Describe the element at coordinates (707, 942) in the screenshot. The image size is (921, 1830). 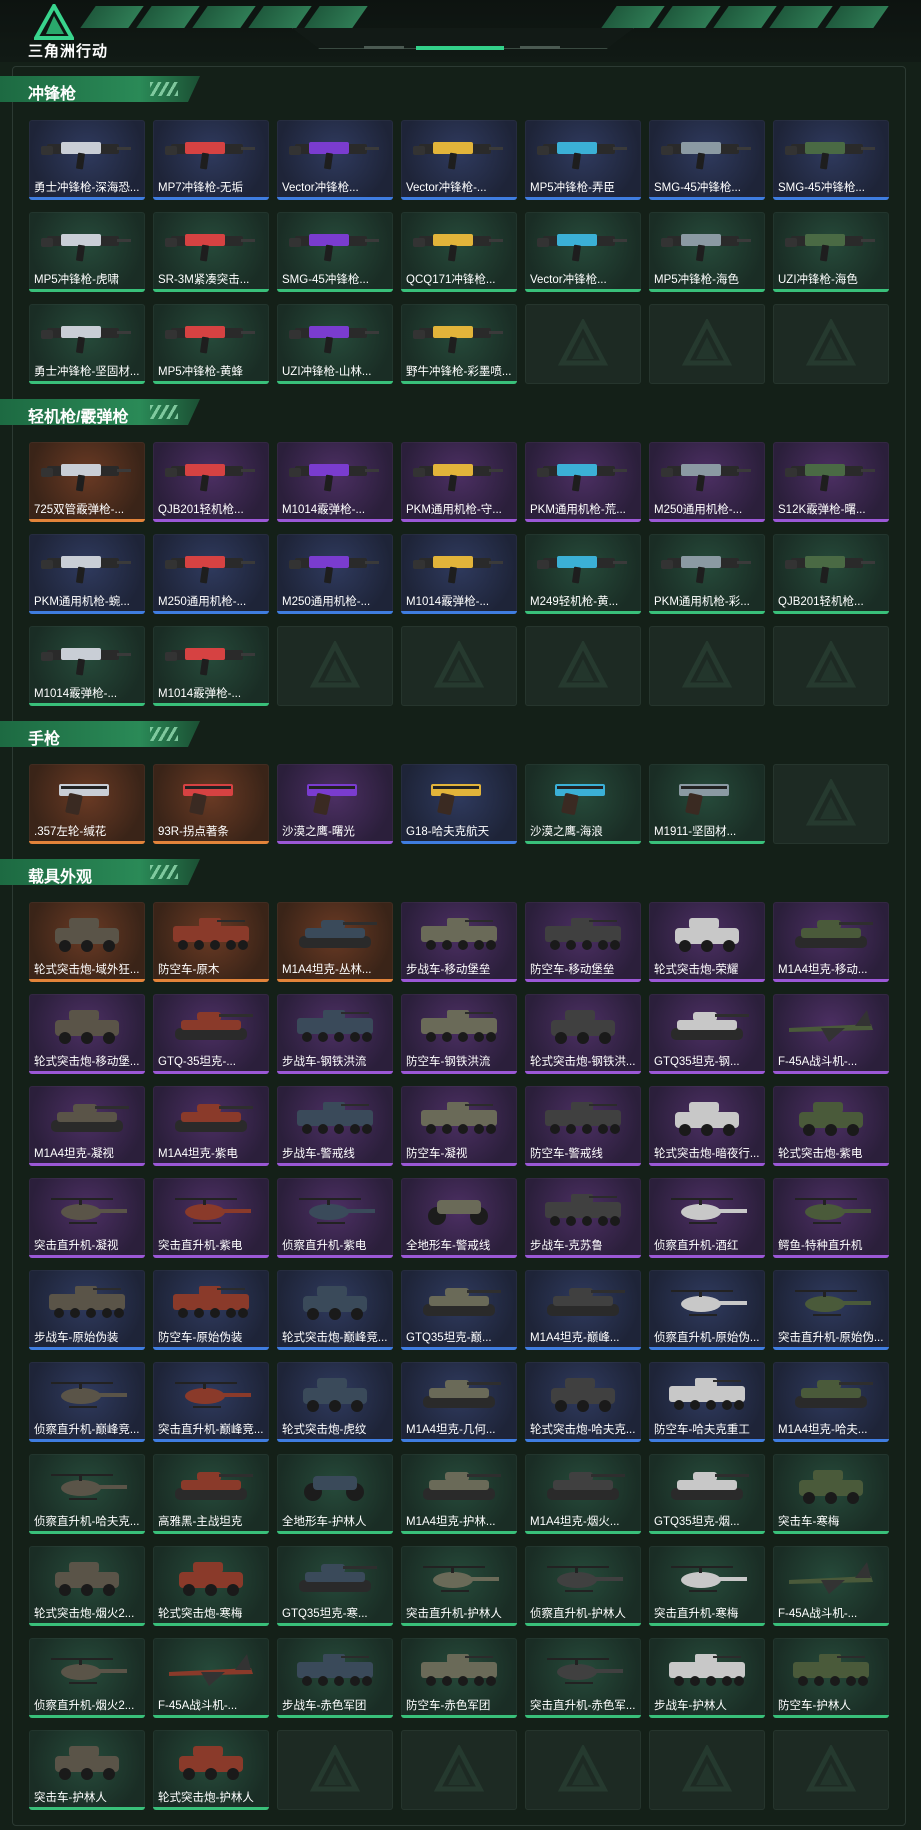
I see `skin-card: 轮式突击炮-荣耀` at that location.